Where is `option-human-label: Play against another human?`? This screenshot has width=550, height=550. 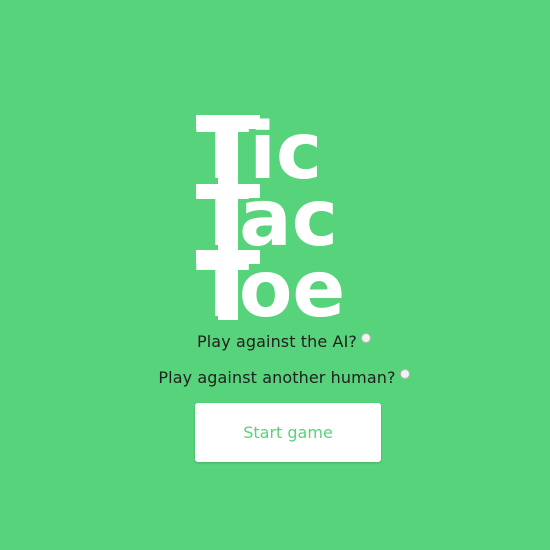
option-human-label: Play against another human? is located at coordinates (277, 377).